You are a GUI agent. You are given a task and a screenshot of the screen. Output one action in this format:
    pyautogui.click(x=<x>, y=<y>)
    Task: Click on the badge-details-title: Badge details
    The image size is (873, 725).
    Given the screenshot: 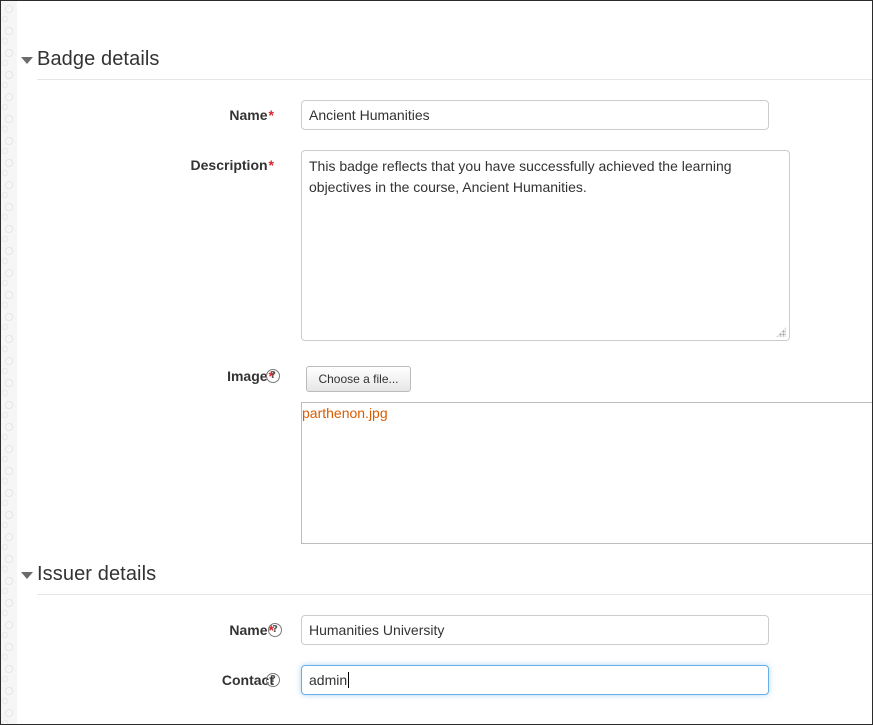 What is the action you would take?
    pyautogui.click(x=98, y=58)
    